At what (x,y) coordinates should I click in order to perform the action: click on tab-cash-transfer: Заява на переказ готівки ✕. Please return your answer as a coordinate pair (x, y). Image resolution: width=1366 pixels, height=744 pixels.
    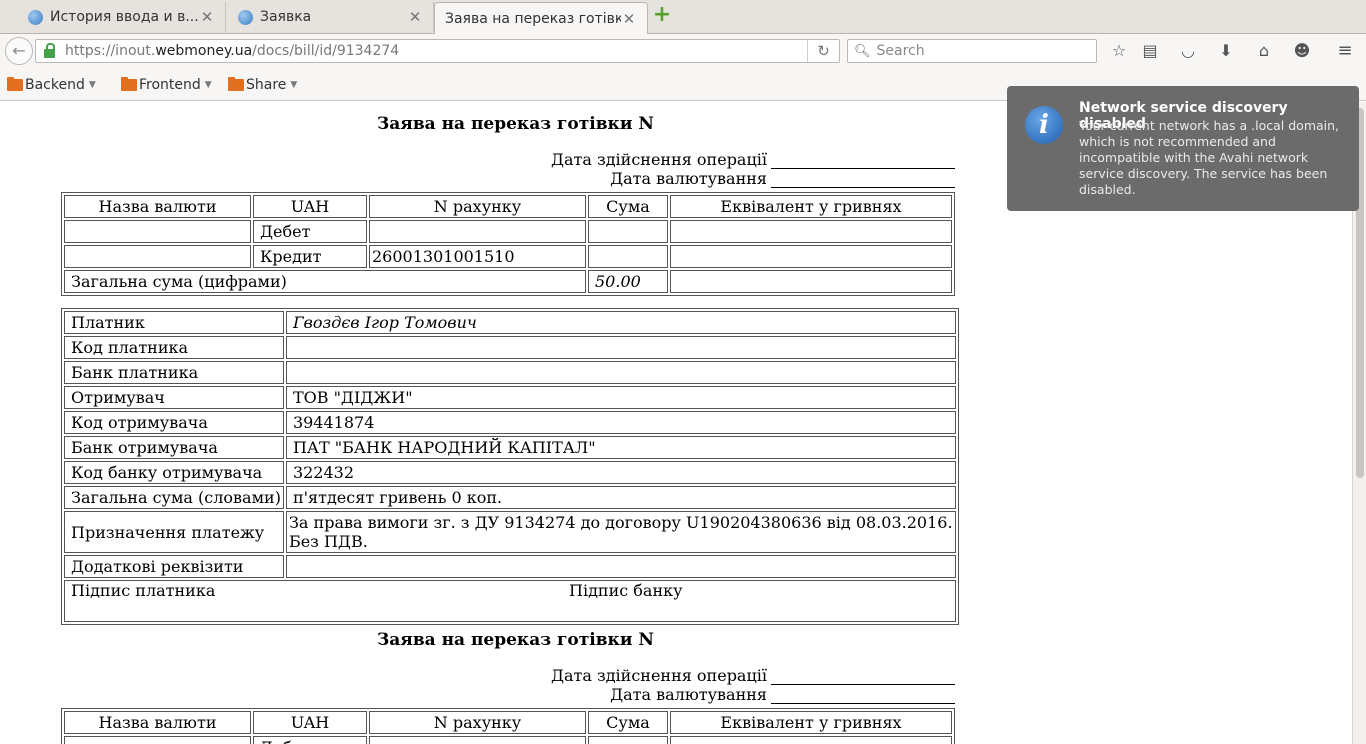
    Looking at the image, I should click on (541, 18).